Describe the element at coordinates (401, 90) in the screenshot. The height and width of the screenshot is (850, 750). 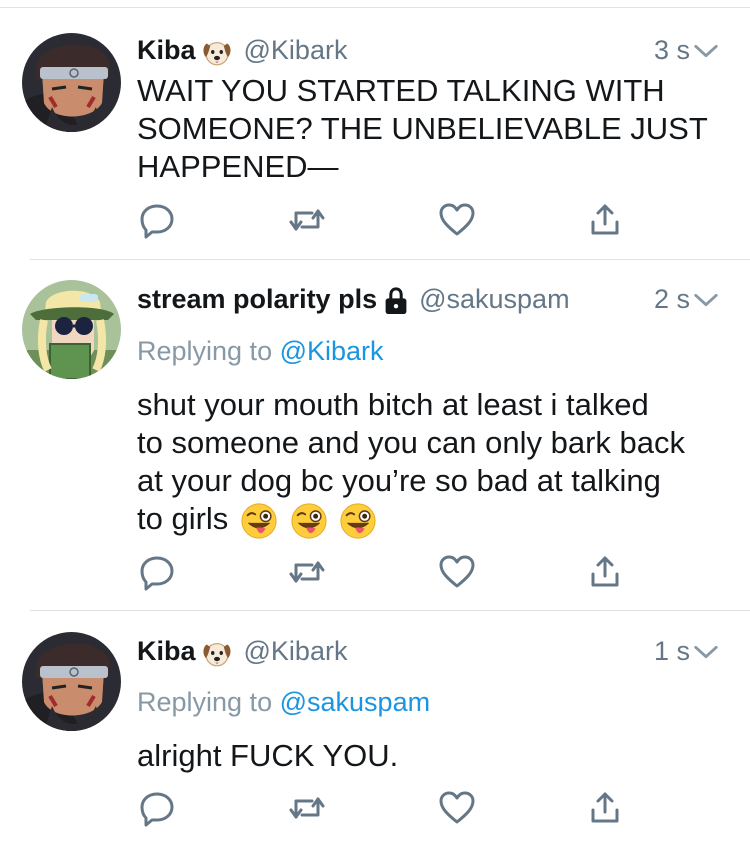
I see `tweet-text-line: WAIT YOU STARTED TALKING WITH` at that location.